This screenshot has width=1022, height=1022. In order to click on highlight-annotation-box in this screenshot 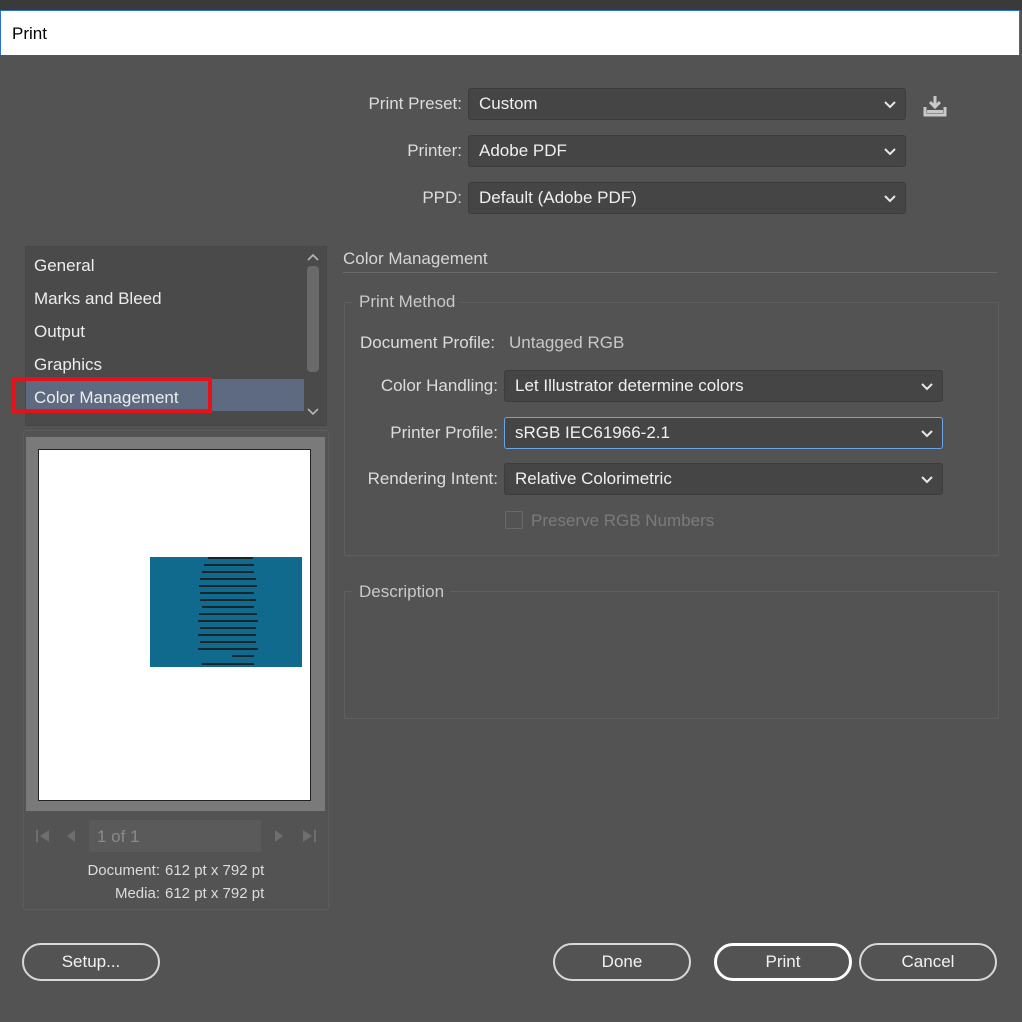, I will do `click(111, 395)`.